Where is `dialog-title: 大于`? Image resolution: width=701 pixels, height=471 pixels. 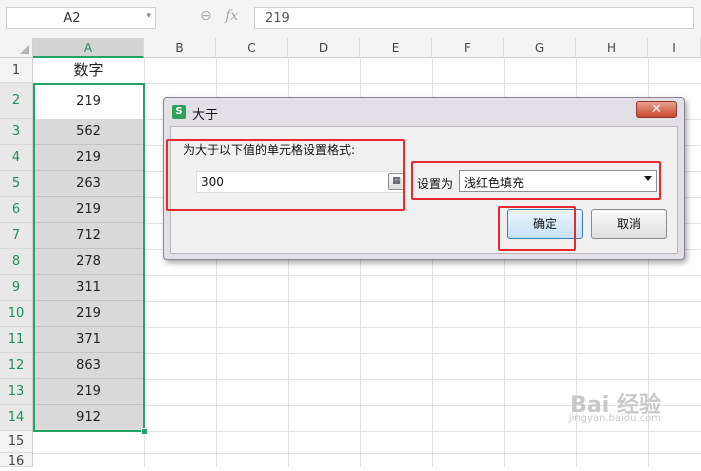 dialog-title: 大于 is located at coordinates (205, 115).